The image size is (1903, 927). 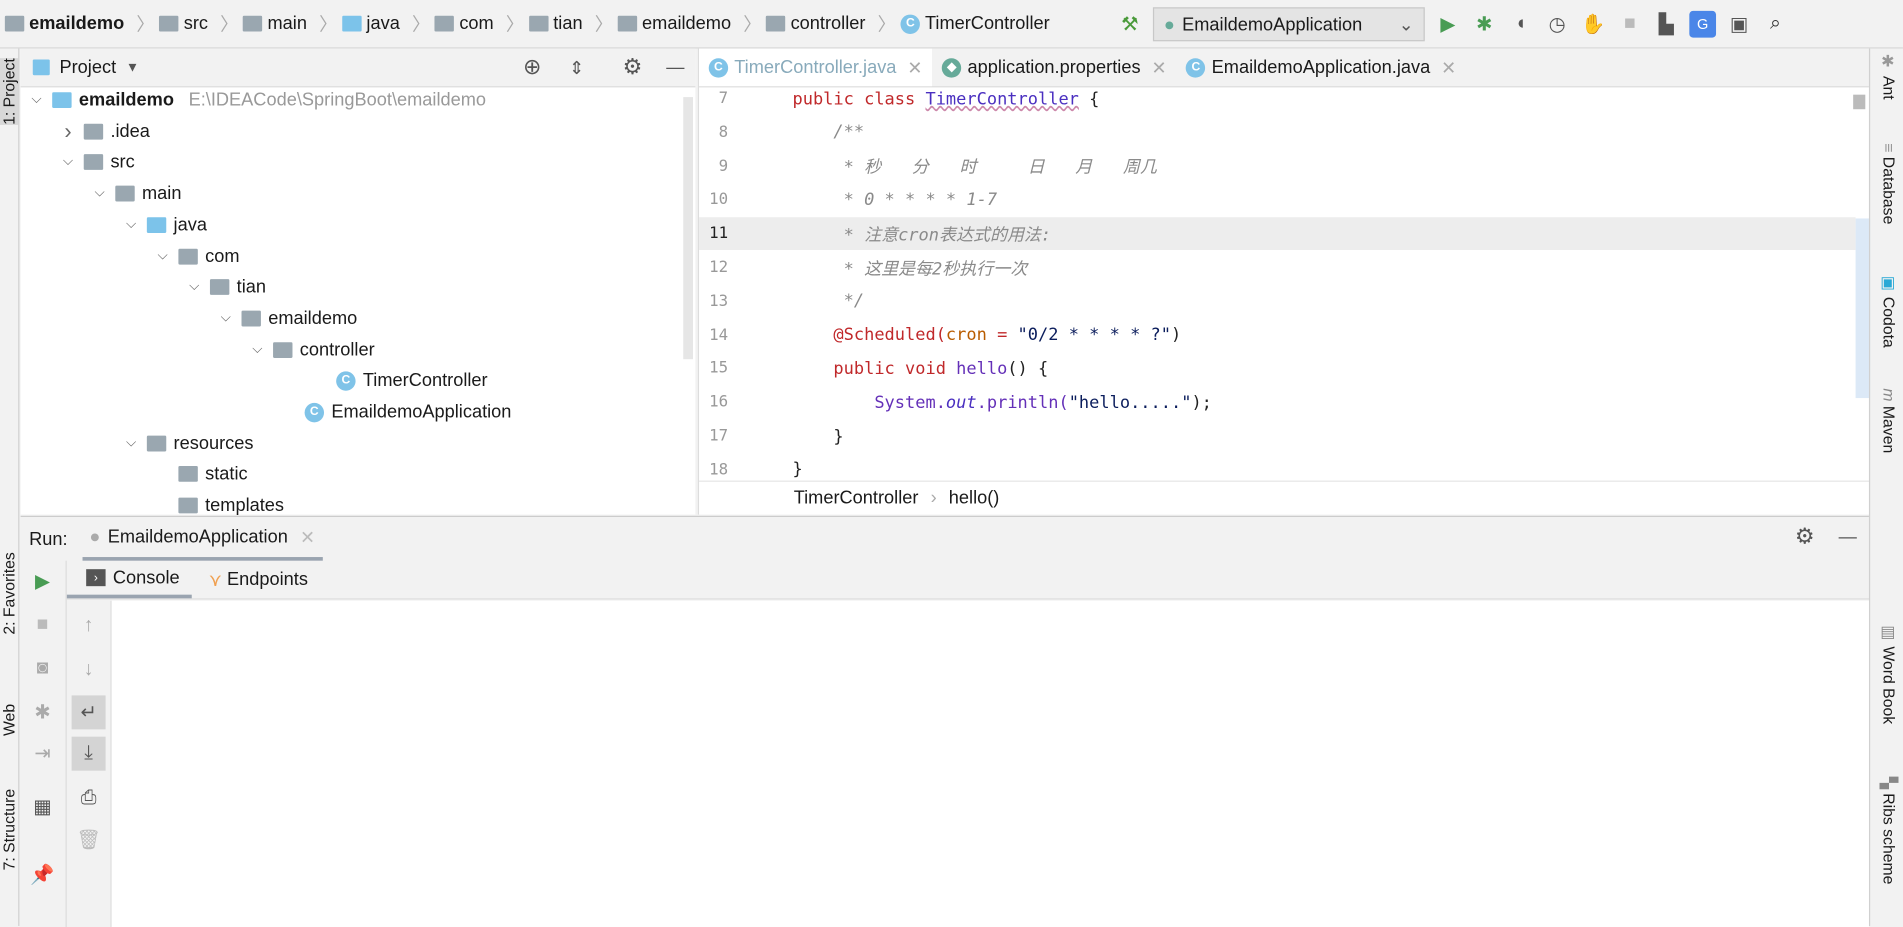 I want to click on tool-window-ribs-scheme: ▚ Ribs scheme, so click(x=1889, y=831).